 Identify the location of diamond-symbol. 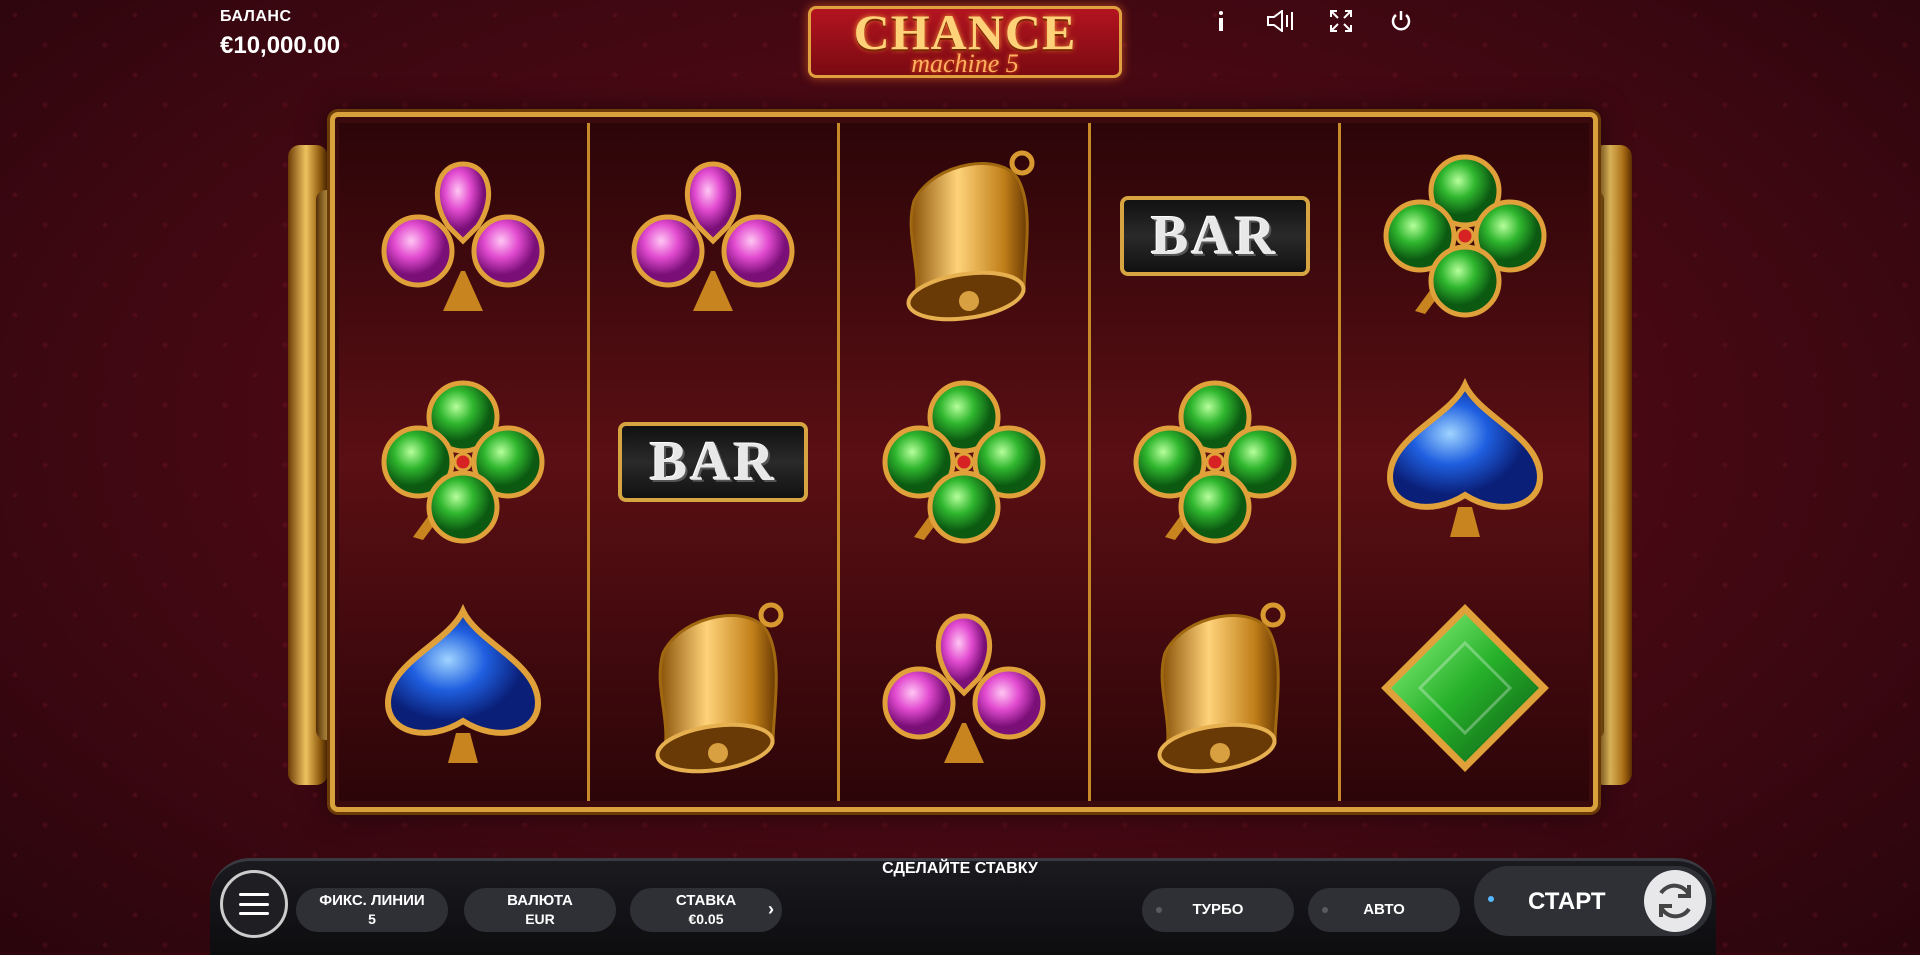
(1465, 688).